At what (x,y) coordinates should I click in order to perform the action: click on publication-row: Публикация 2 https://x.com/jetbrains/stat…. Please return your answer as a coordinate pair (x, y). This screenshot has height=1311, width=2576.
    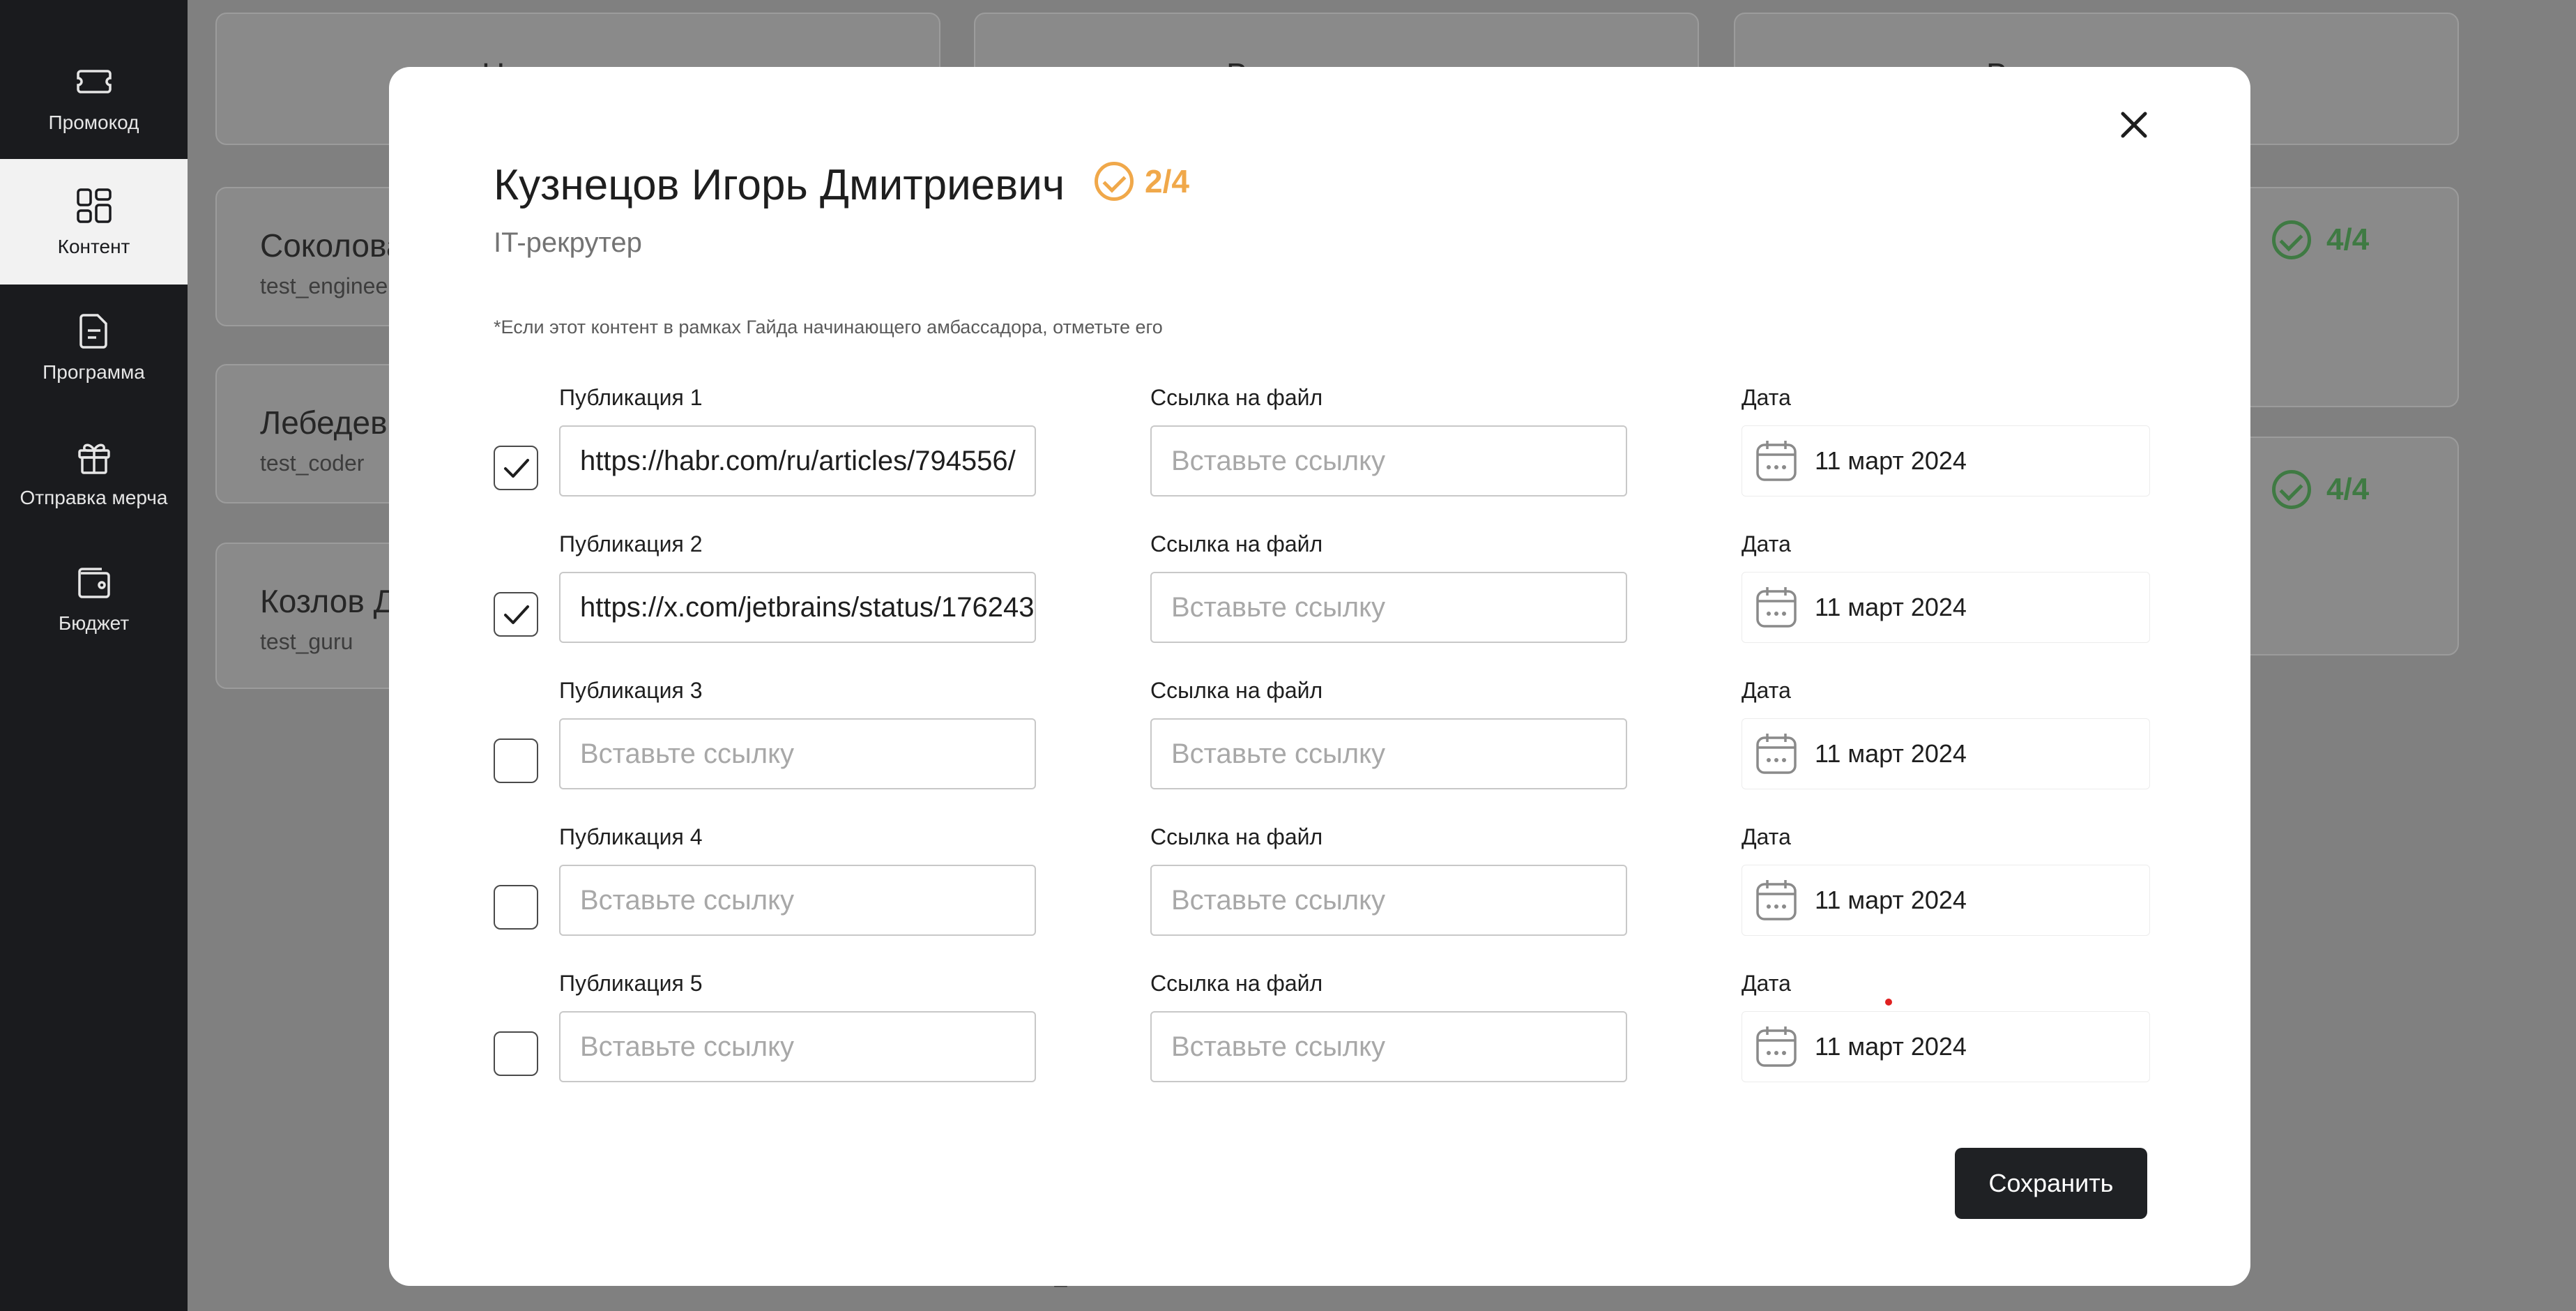
    Looking at the image, I should click on (1319, 601).